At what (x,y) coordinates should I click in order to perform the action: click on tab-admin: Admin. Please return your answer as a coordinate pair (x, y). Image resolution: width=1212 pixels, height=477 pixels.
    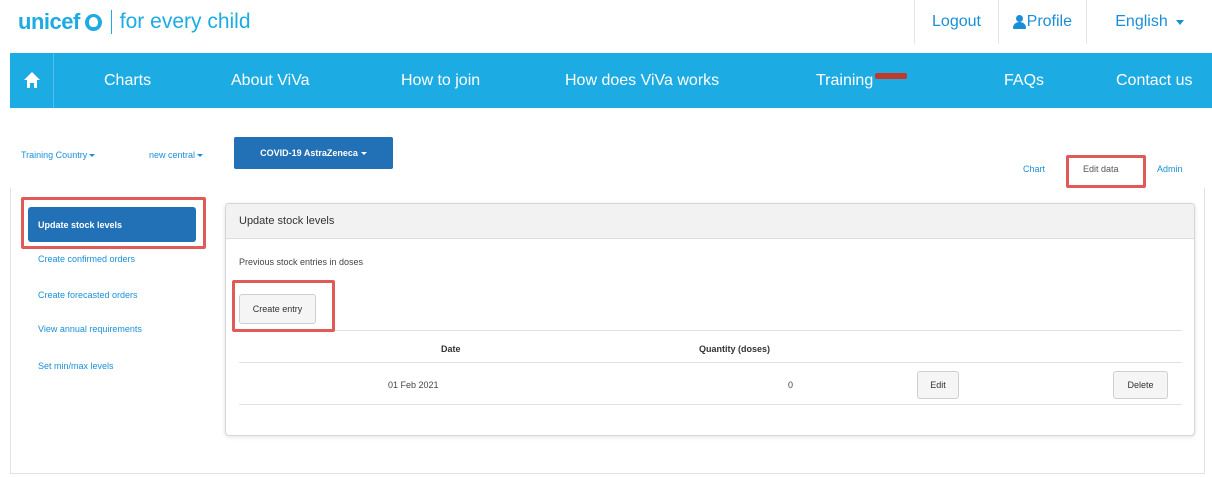
    Looking at the image, I should click on (1170, 169).